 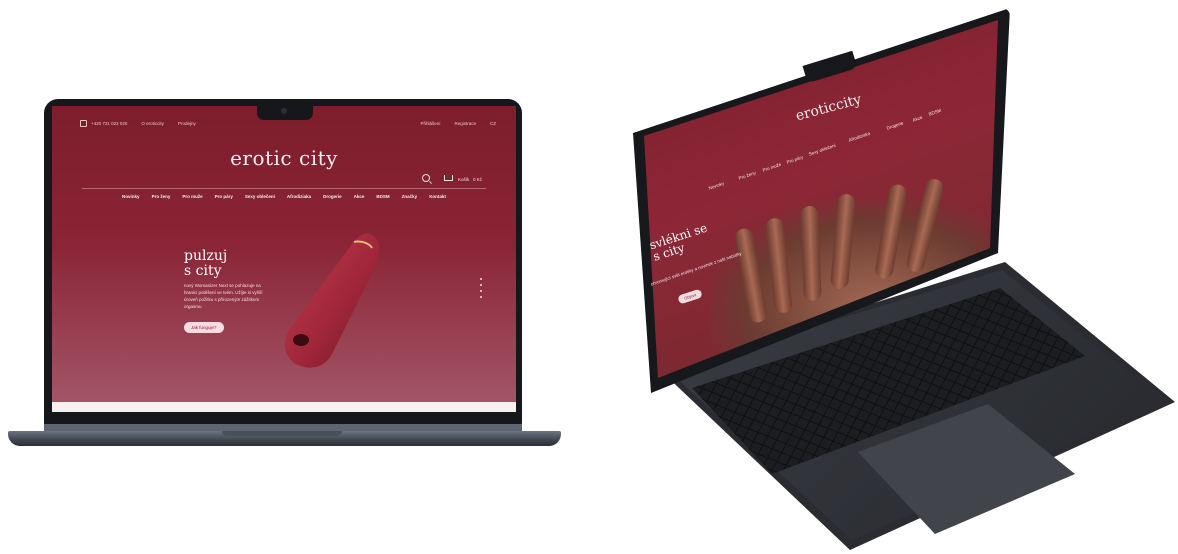 I want to click on hero-image-detail, so click(x=811, y=253).